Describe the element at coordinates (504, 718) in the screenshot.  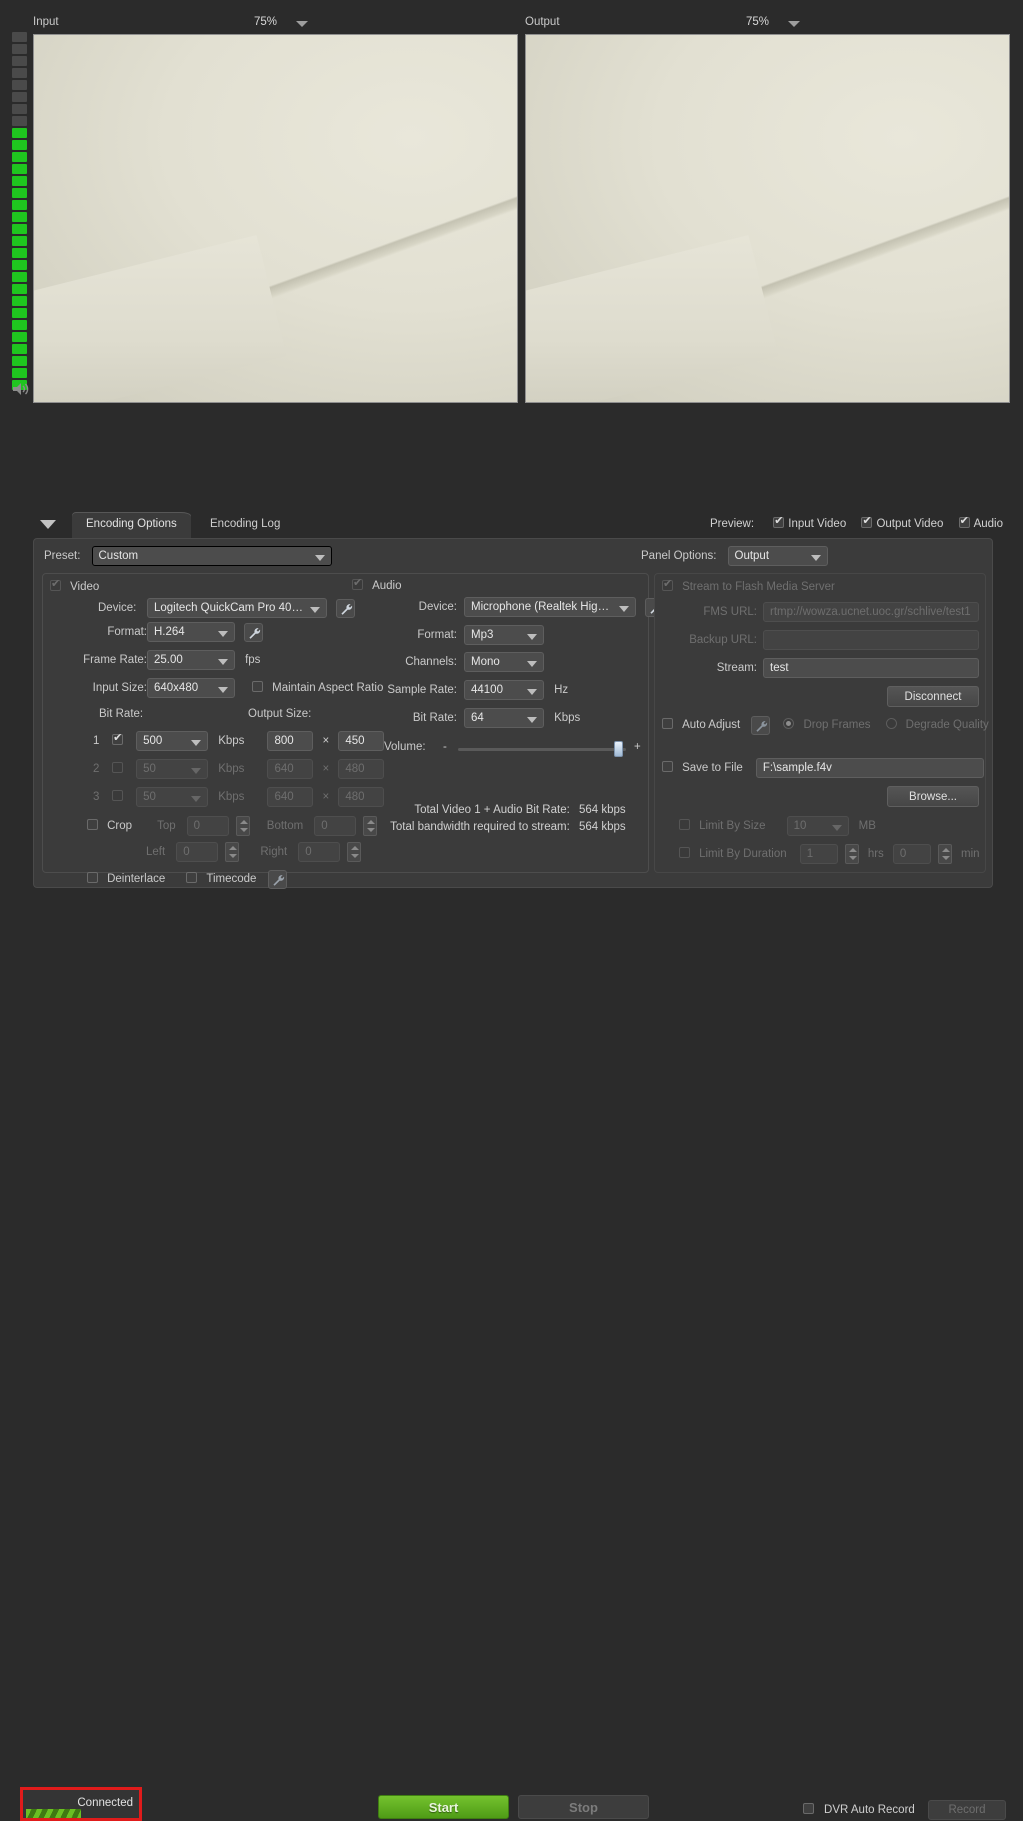
I see `audio-bitrate-select: 64` at that location.